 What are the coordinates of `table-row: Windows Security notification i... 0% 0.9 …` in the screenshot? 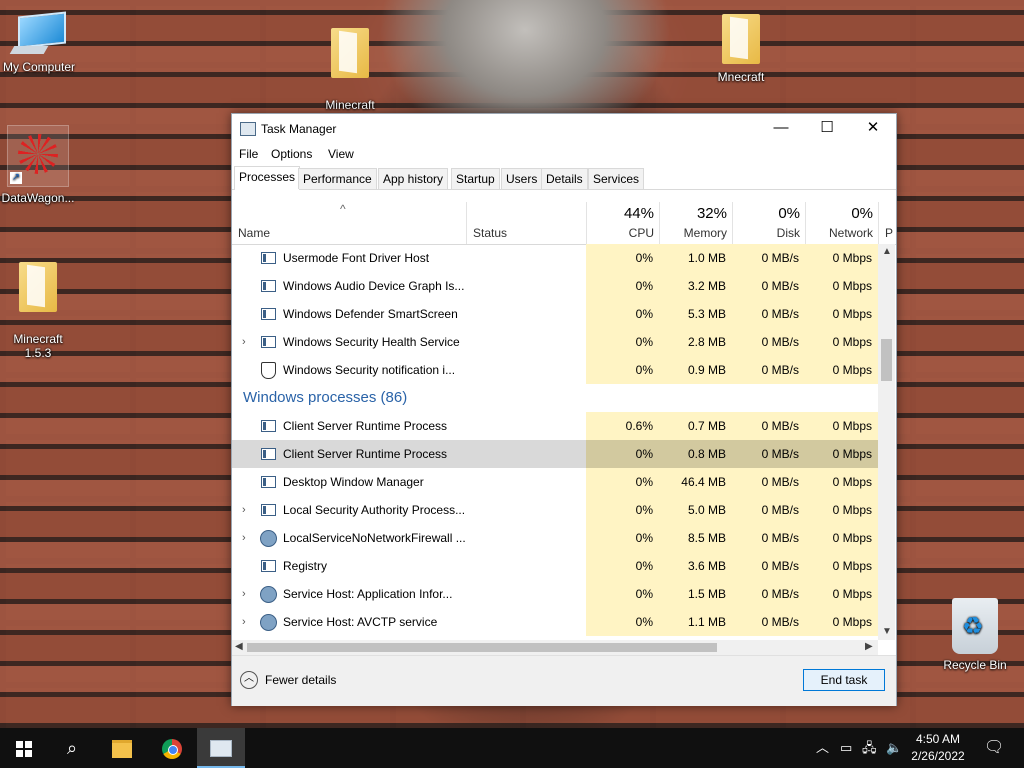 It's located at (555, 370).